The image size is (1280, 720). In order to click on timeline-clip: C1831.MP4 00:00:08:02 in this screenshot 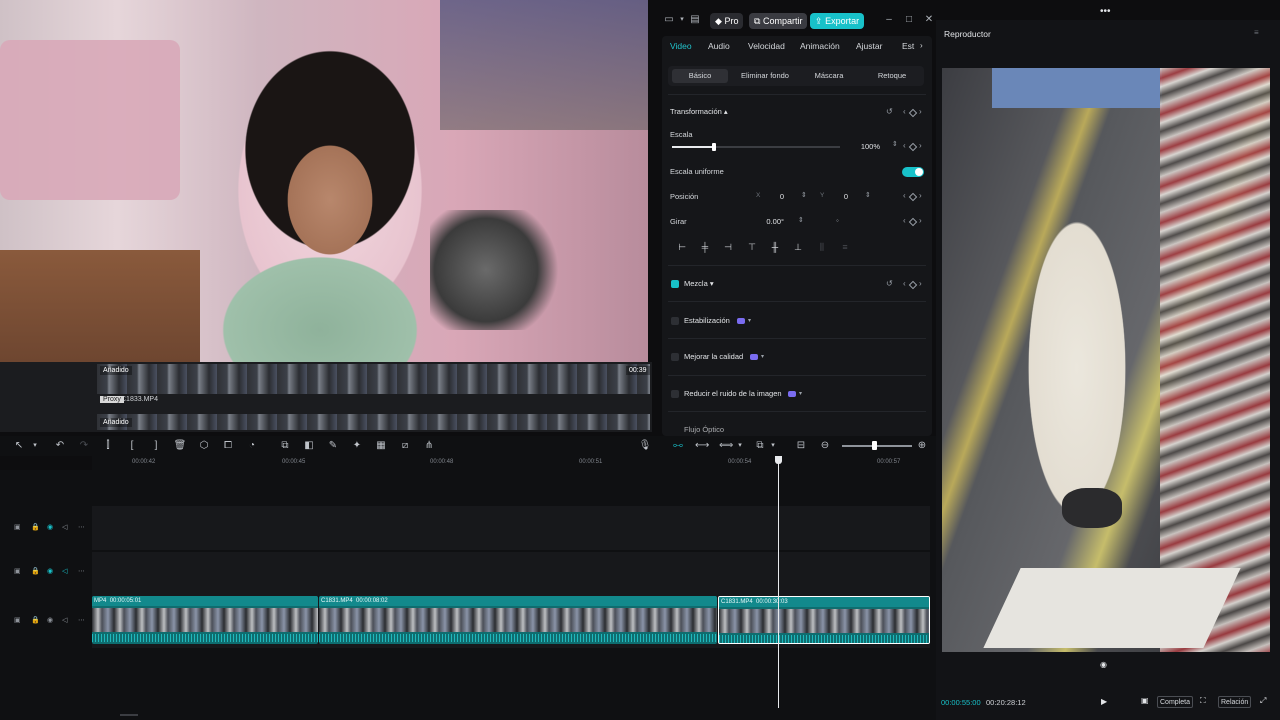, I will do `click(518, 620)`.